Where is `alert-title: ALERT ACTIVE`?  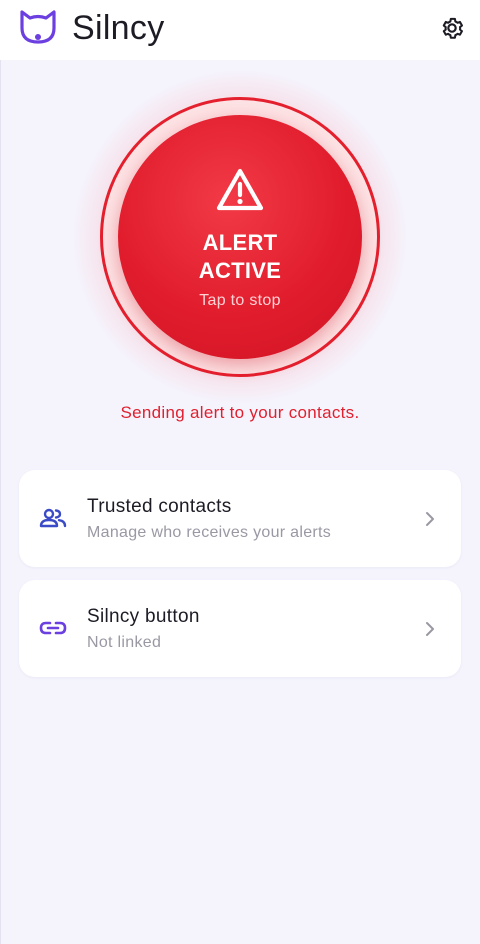 alert-title: ALERT ACTIVE is located at coordinates (240, 257).